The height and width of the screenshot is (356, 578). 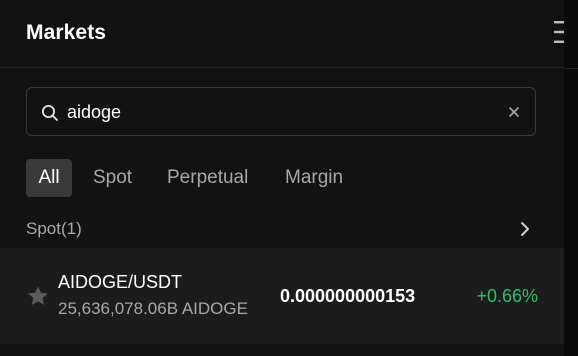 What do you see at coordinates (112, 178) in the screenshot?
I see `tab-spot: Spot` at bounding box center [112, 178].